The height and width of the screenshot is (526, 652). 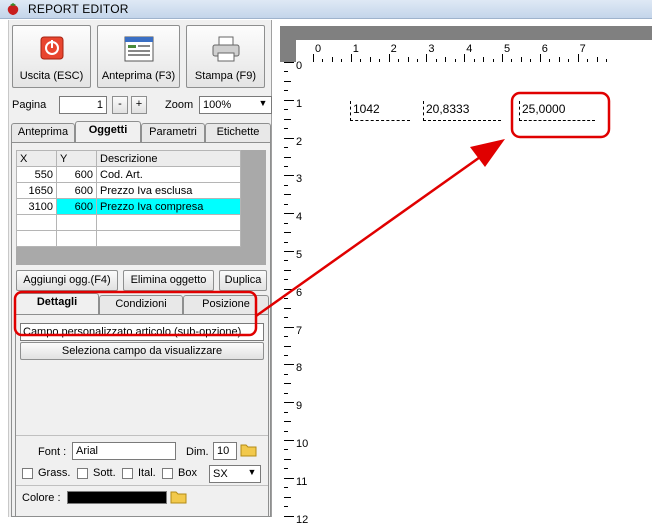 What do you see at coordinates (142, 351) in the screenshot?
I see `select-field-button: Seleziona campo da visualizzare` at bounding box center [142, 351].